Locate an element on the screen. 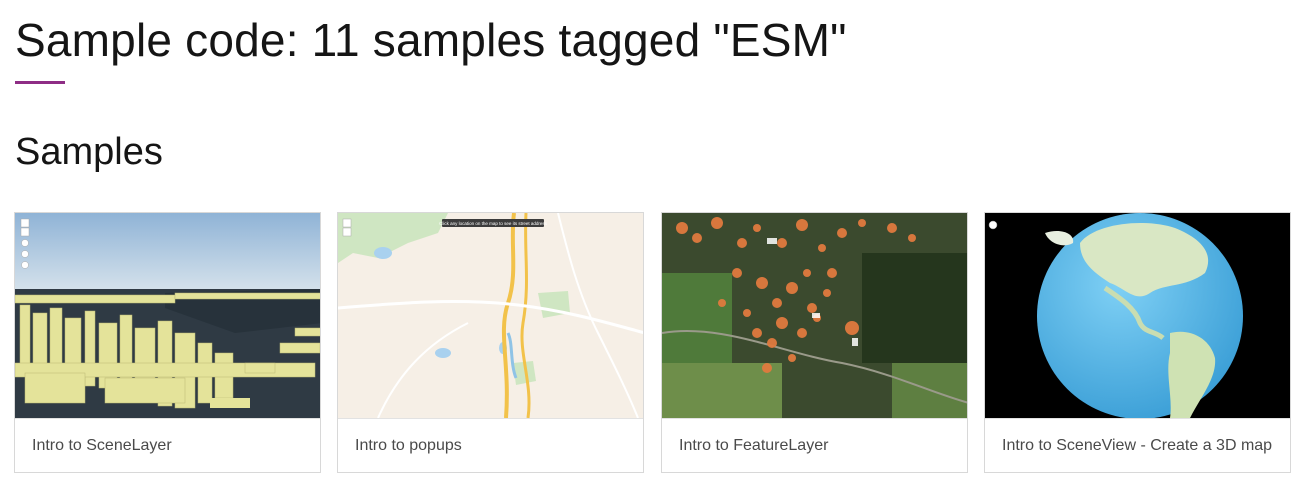 This screenshot has height=486, width=1309. sample-thumbnail-featurelayer is located at coordinates (814, 315).